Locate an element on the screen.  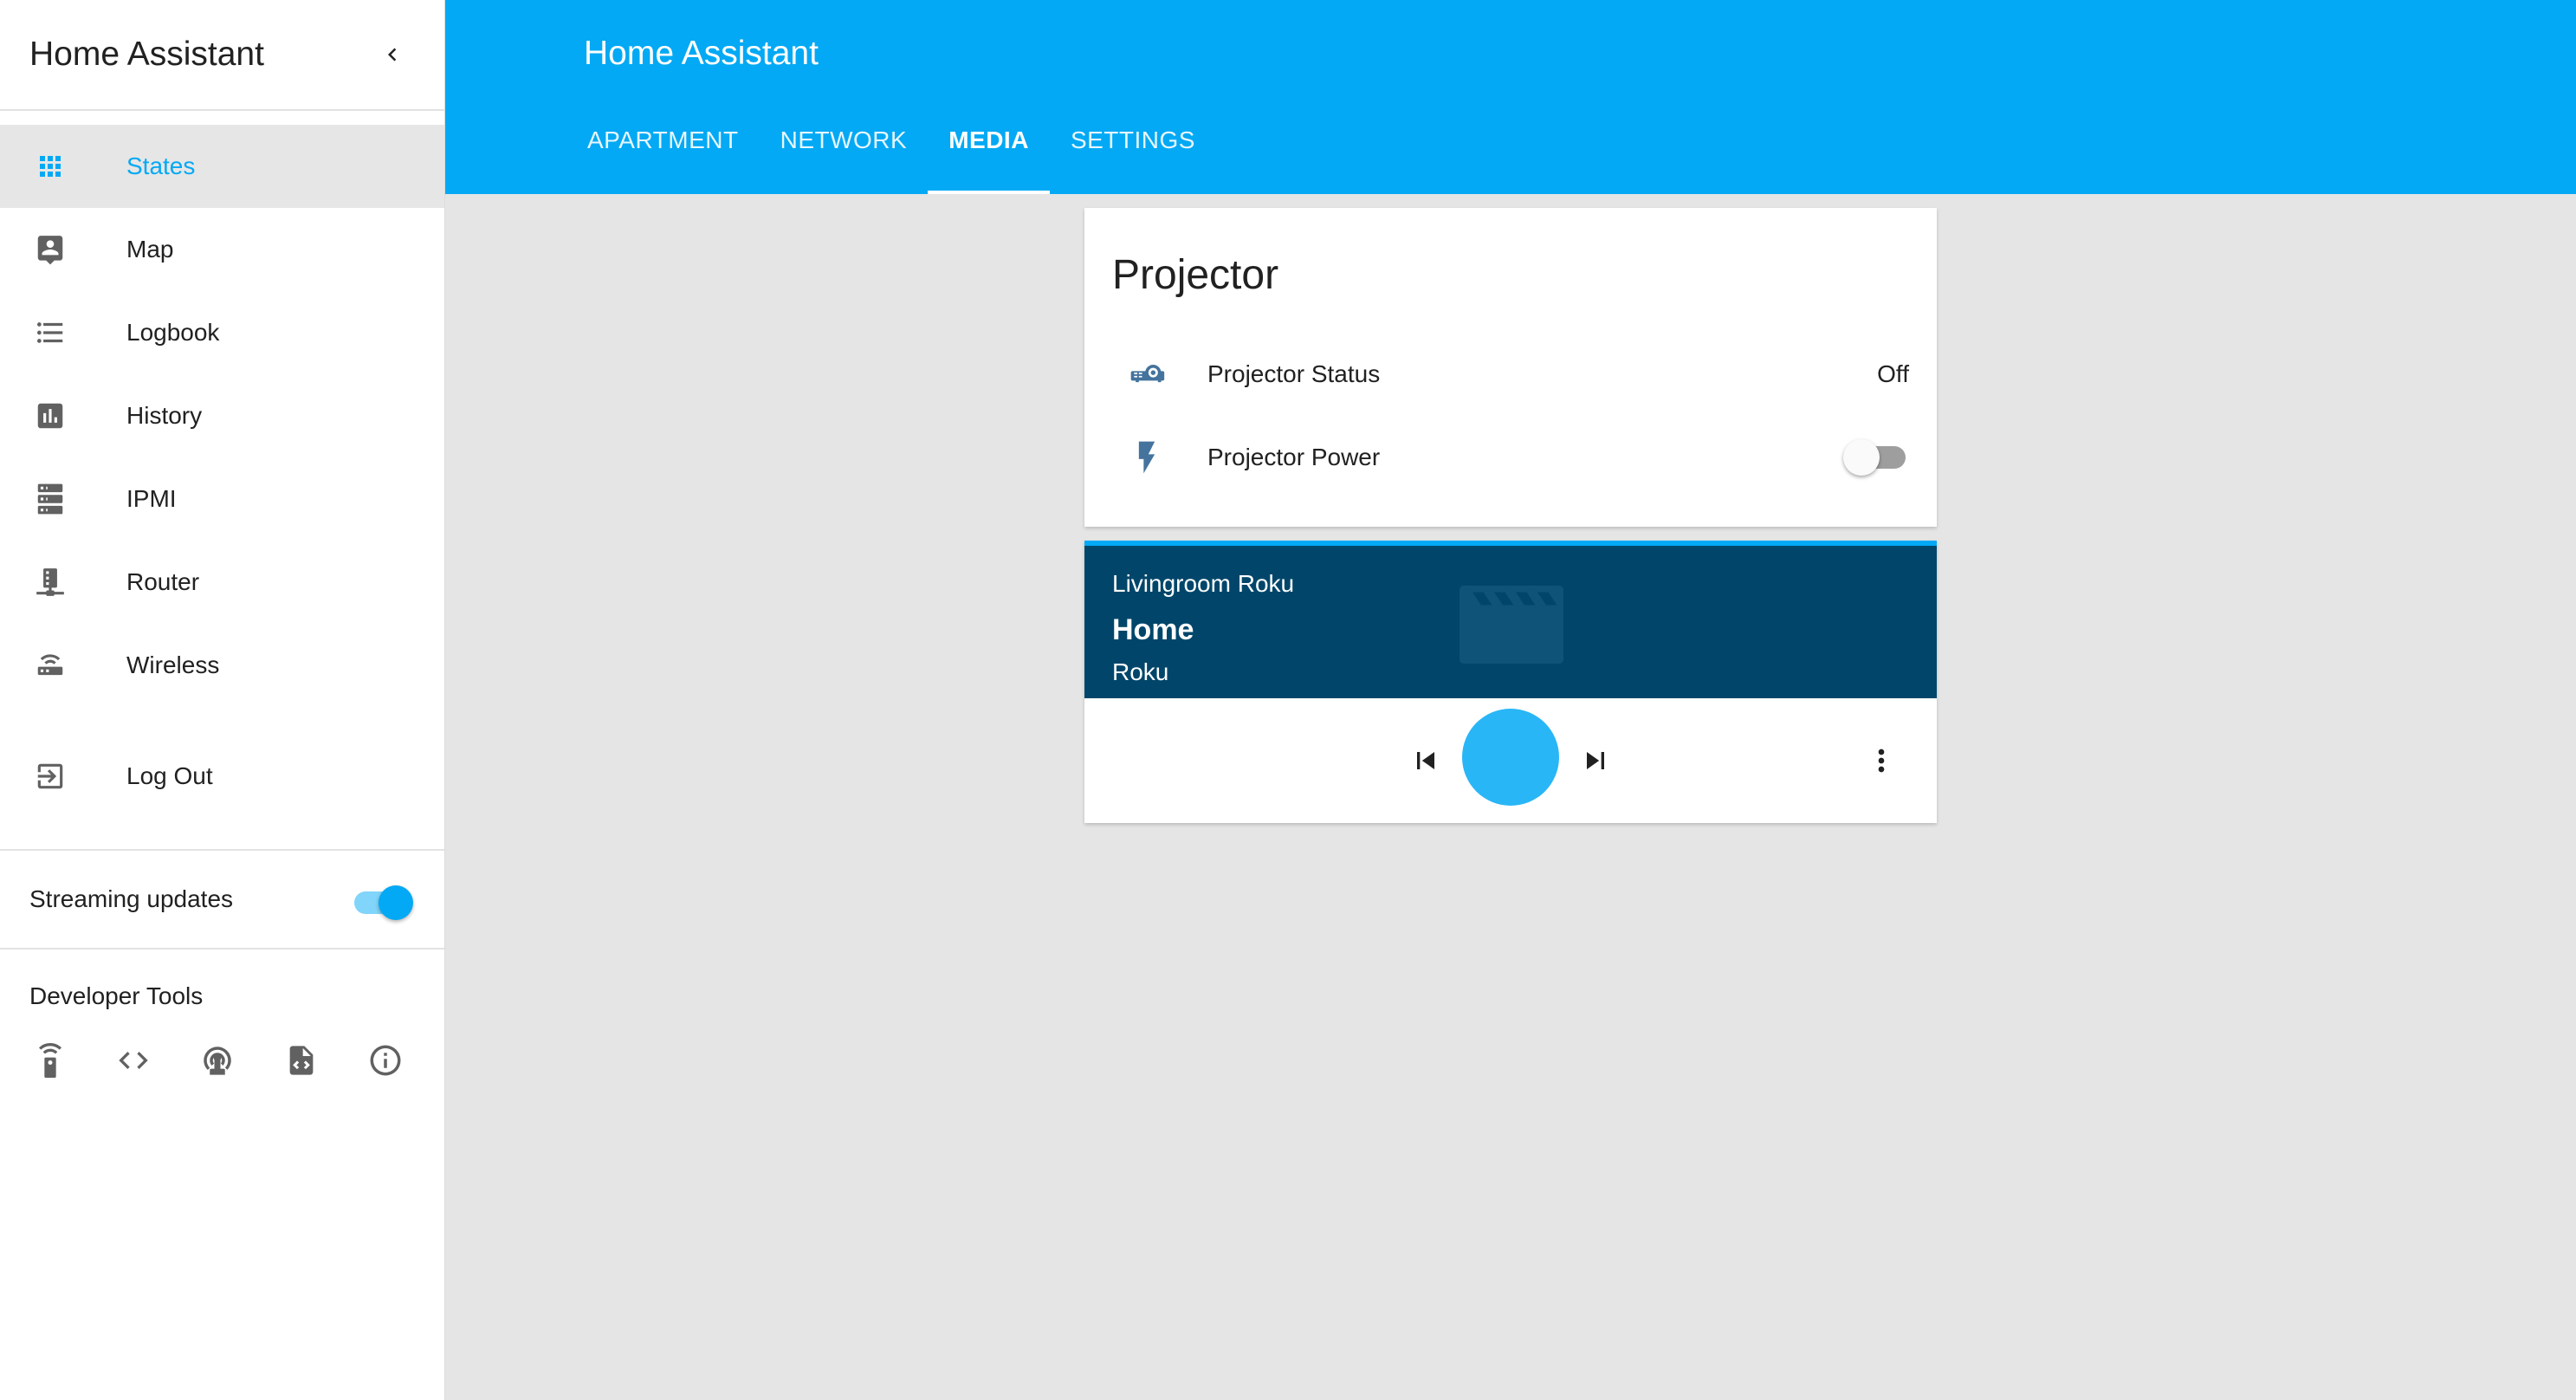
flash-icon is located at coordinates (1147, 457).